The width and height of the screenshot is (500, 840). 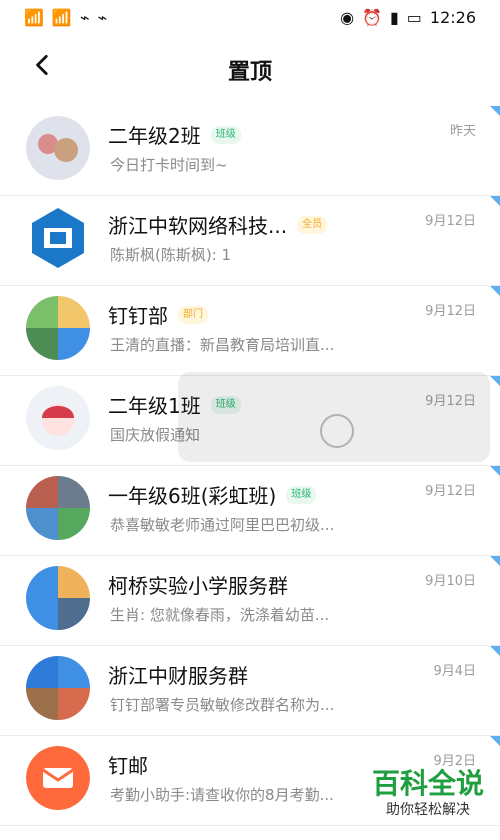 What do you see at coordinates (452, 17) in the screenshot?
I see `status-time: 12:26` at bounding box center [452, 17].